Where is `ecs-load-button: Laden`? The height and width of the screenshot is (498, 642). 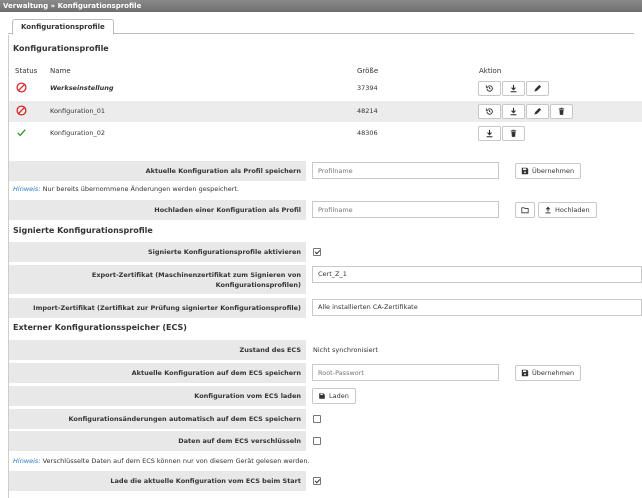 ecs-load-button: Laden is located at coordinates (334, 396).